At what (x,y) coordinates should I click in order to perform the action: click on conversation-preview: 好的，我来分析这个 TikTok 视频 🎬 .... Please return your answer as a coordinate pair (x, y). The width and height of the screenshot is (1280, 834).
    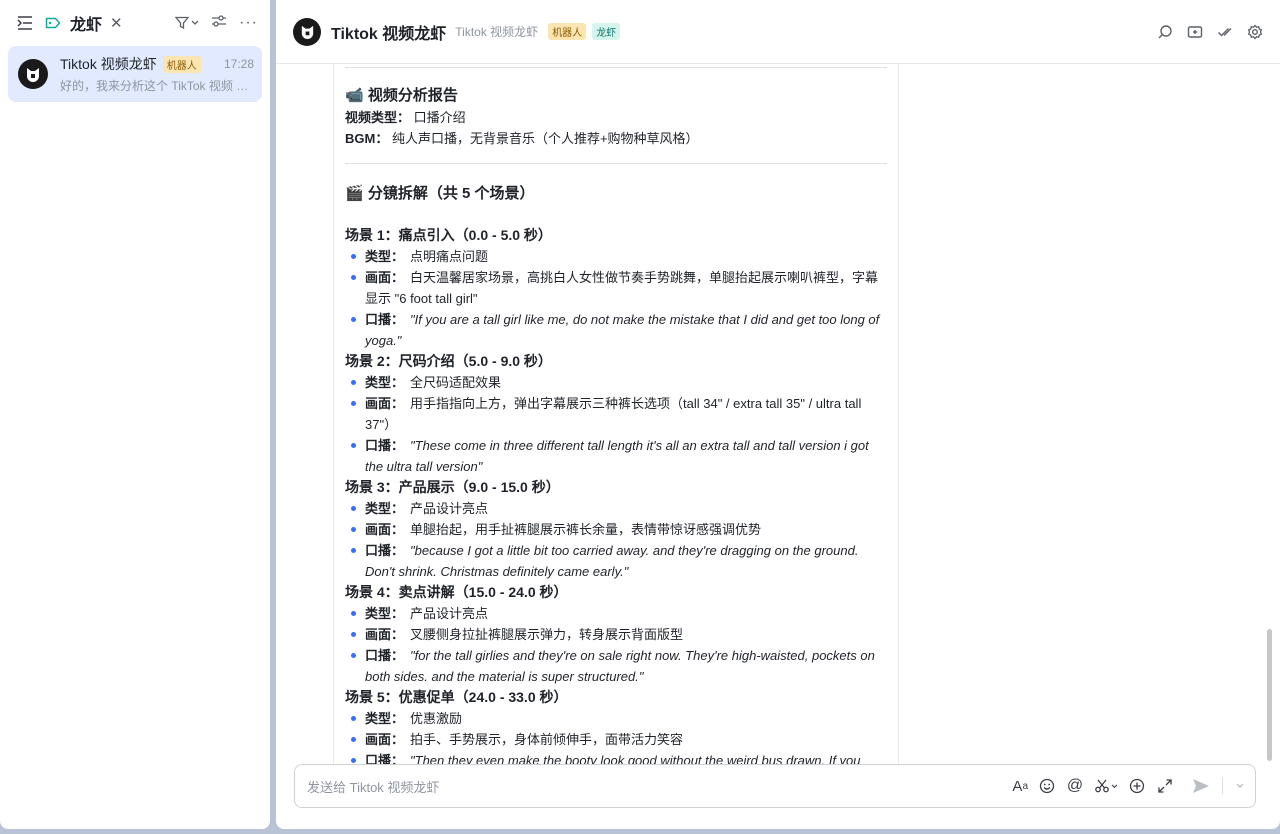
    Looking at the image, I should click on (157, 86).